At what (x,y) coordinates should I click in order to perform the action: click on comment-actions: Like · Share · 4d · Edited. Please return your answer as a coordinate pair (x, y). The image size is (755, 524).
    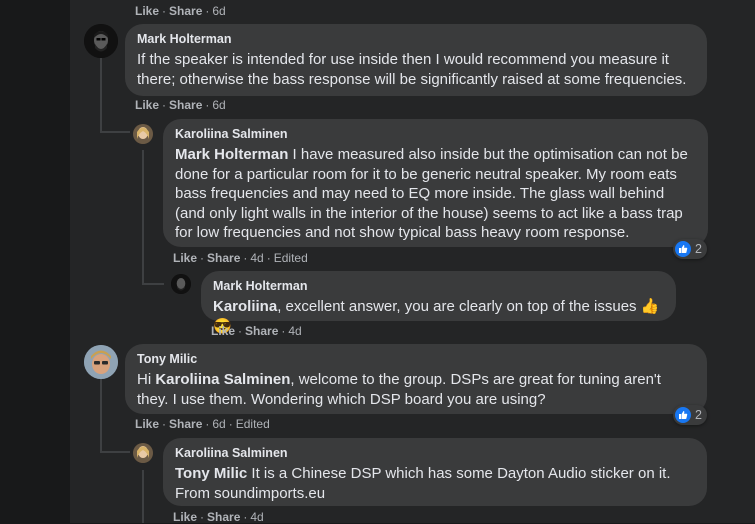
    Looking at the image, I should click on (240, 258).